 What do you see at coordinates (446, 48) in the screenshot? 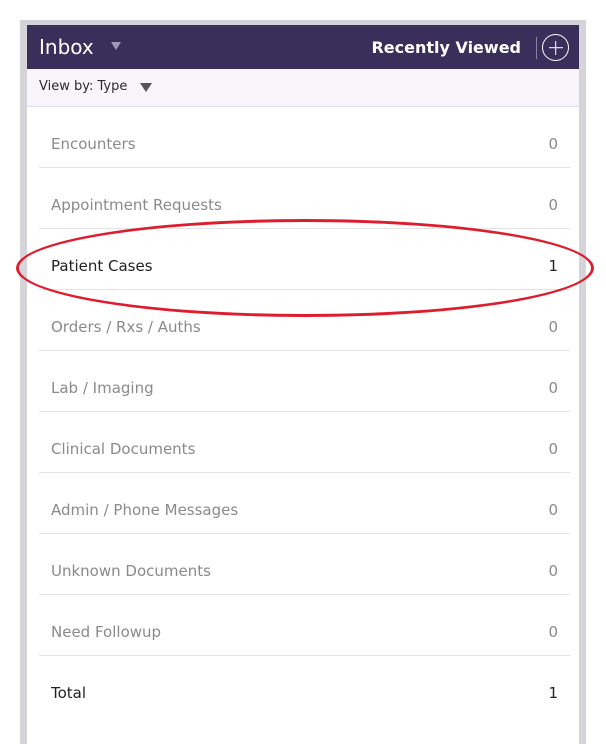
I see `recently-viewed-link: Recently Viewed` at bounding box center [446, 48].